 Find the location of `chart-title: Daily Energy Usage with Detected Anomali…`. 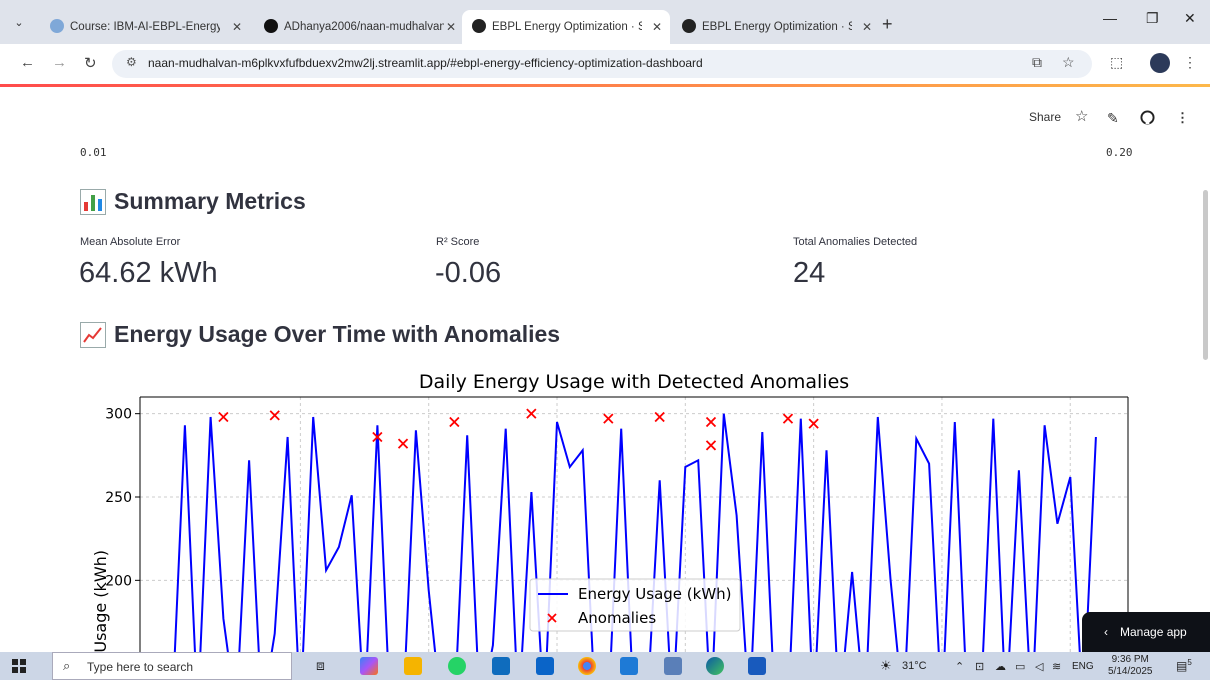

chart-title: Daily Energy Usage with Detected Anomali… is located at coordinates (634, 382).